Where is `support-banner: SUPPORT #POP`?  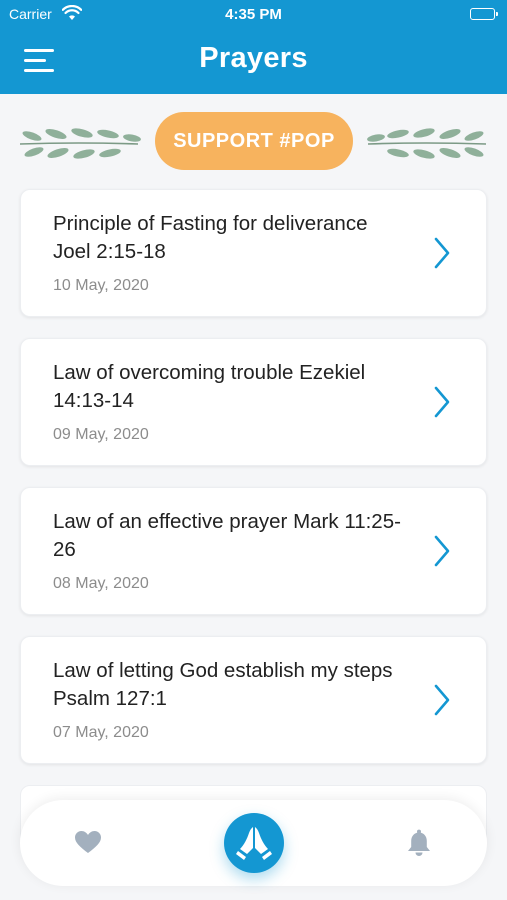 support-banner: SUPPORT #POP is located at coordinates (253, 141).